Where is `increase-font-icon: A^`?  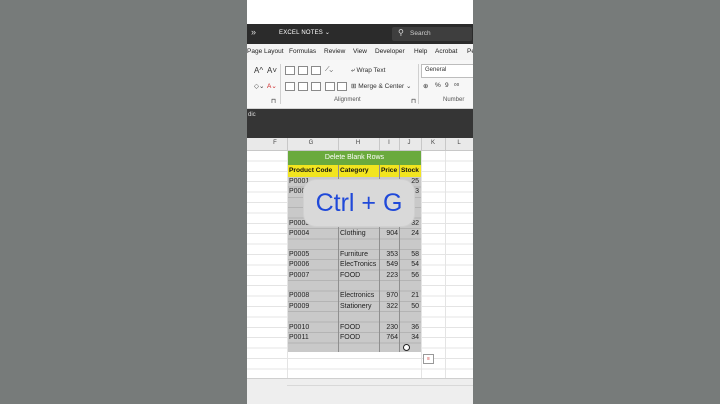
increase-font-icon: A^ is located at coordinates (258, 70).